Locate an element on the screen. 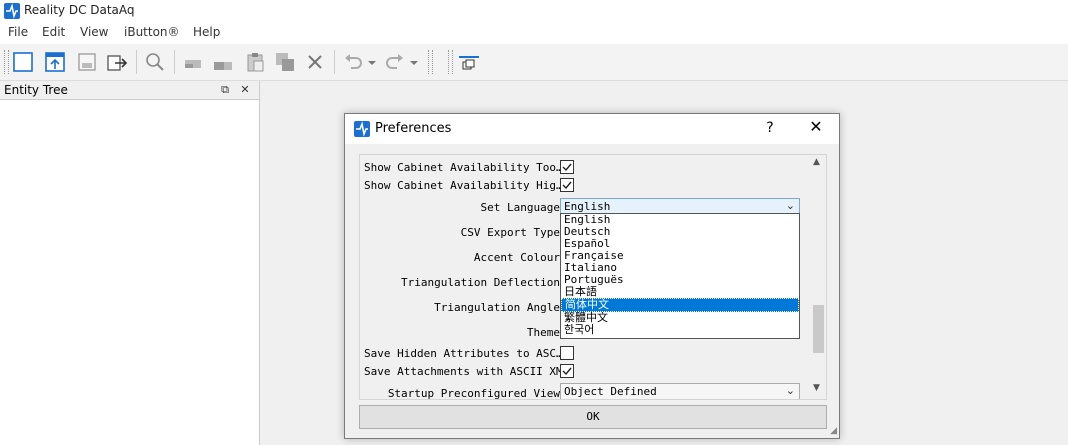 The width and height of the screenshot is (1068, 445). import-button is located at coordinates (55, 62).